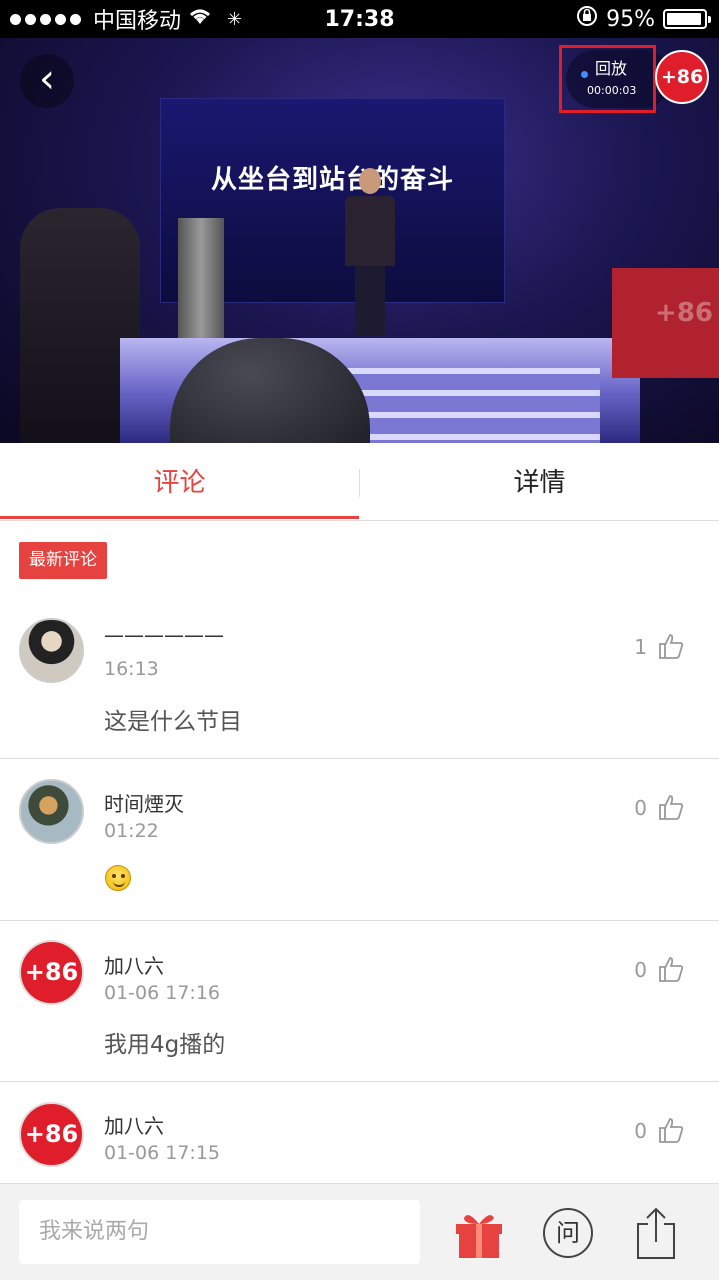  What do you see at coordinates (656, 1233) in the screenshot?
I see `share-icon` at bounding box center [656, 1233].